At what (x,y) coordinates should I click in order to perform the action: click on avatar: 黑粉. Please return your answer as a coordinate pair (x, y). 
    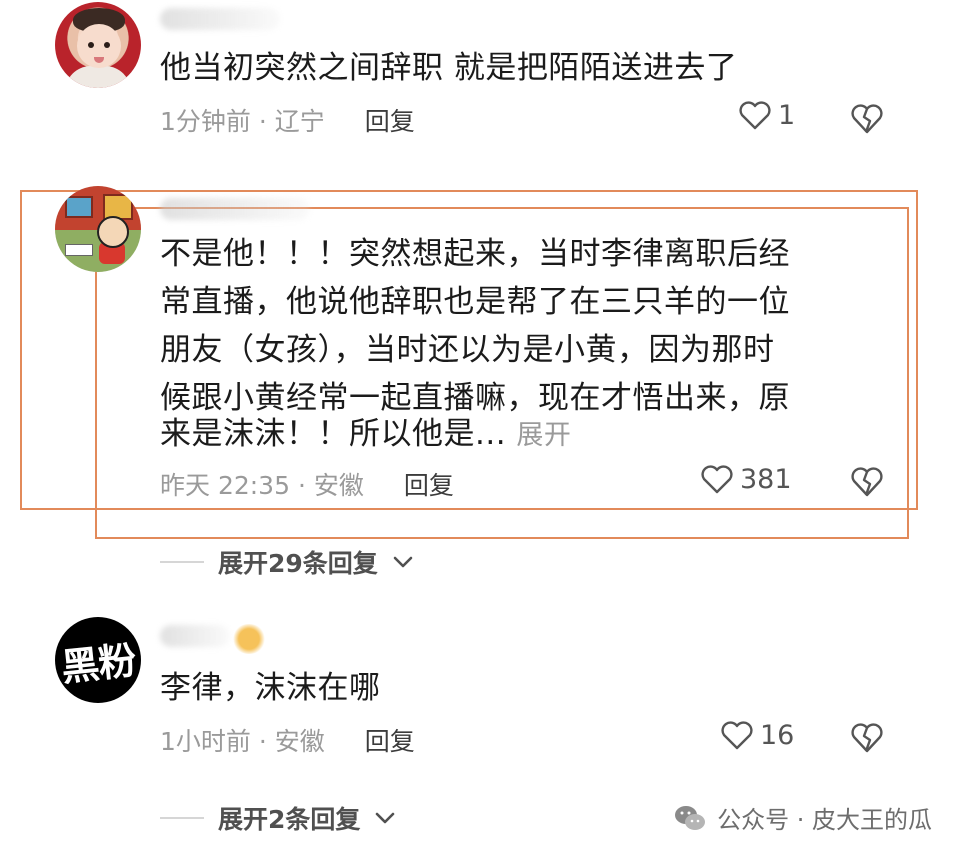
    Looking at the image, I should click on (98, 660).